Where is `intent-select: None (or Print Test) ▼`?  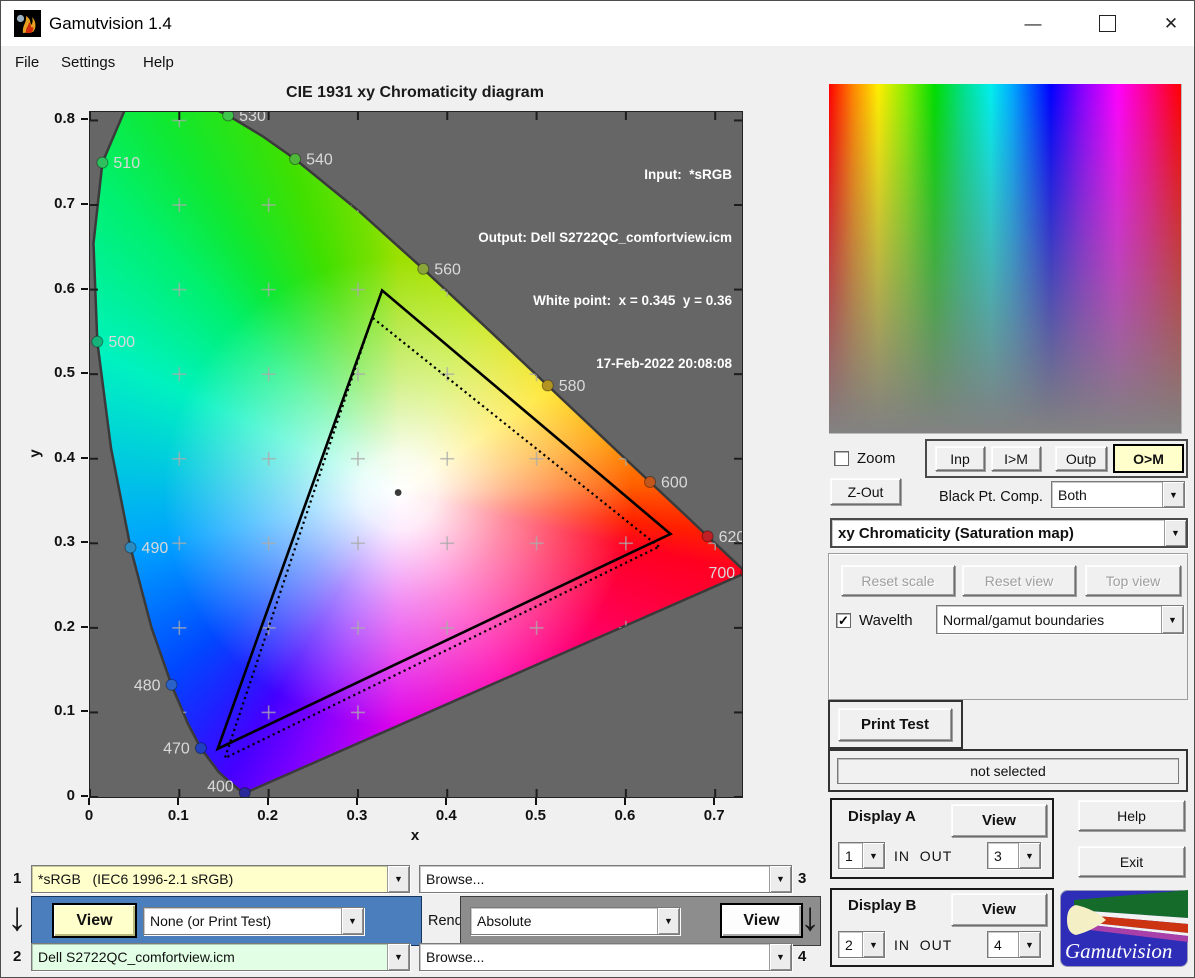 intent-select: None (or Print Test) ▼ is located at coordinates (253, 921).